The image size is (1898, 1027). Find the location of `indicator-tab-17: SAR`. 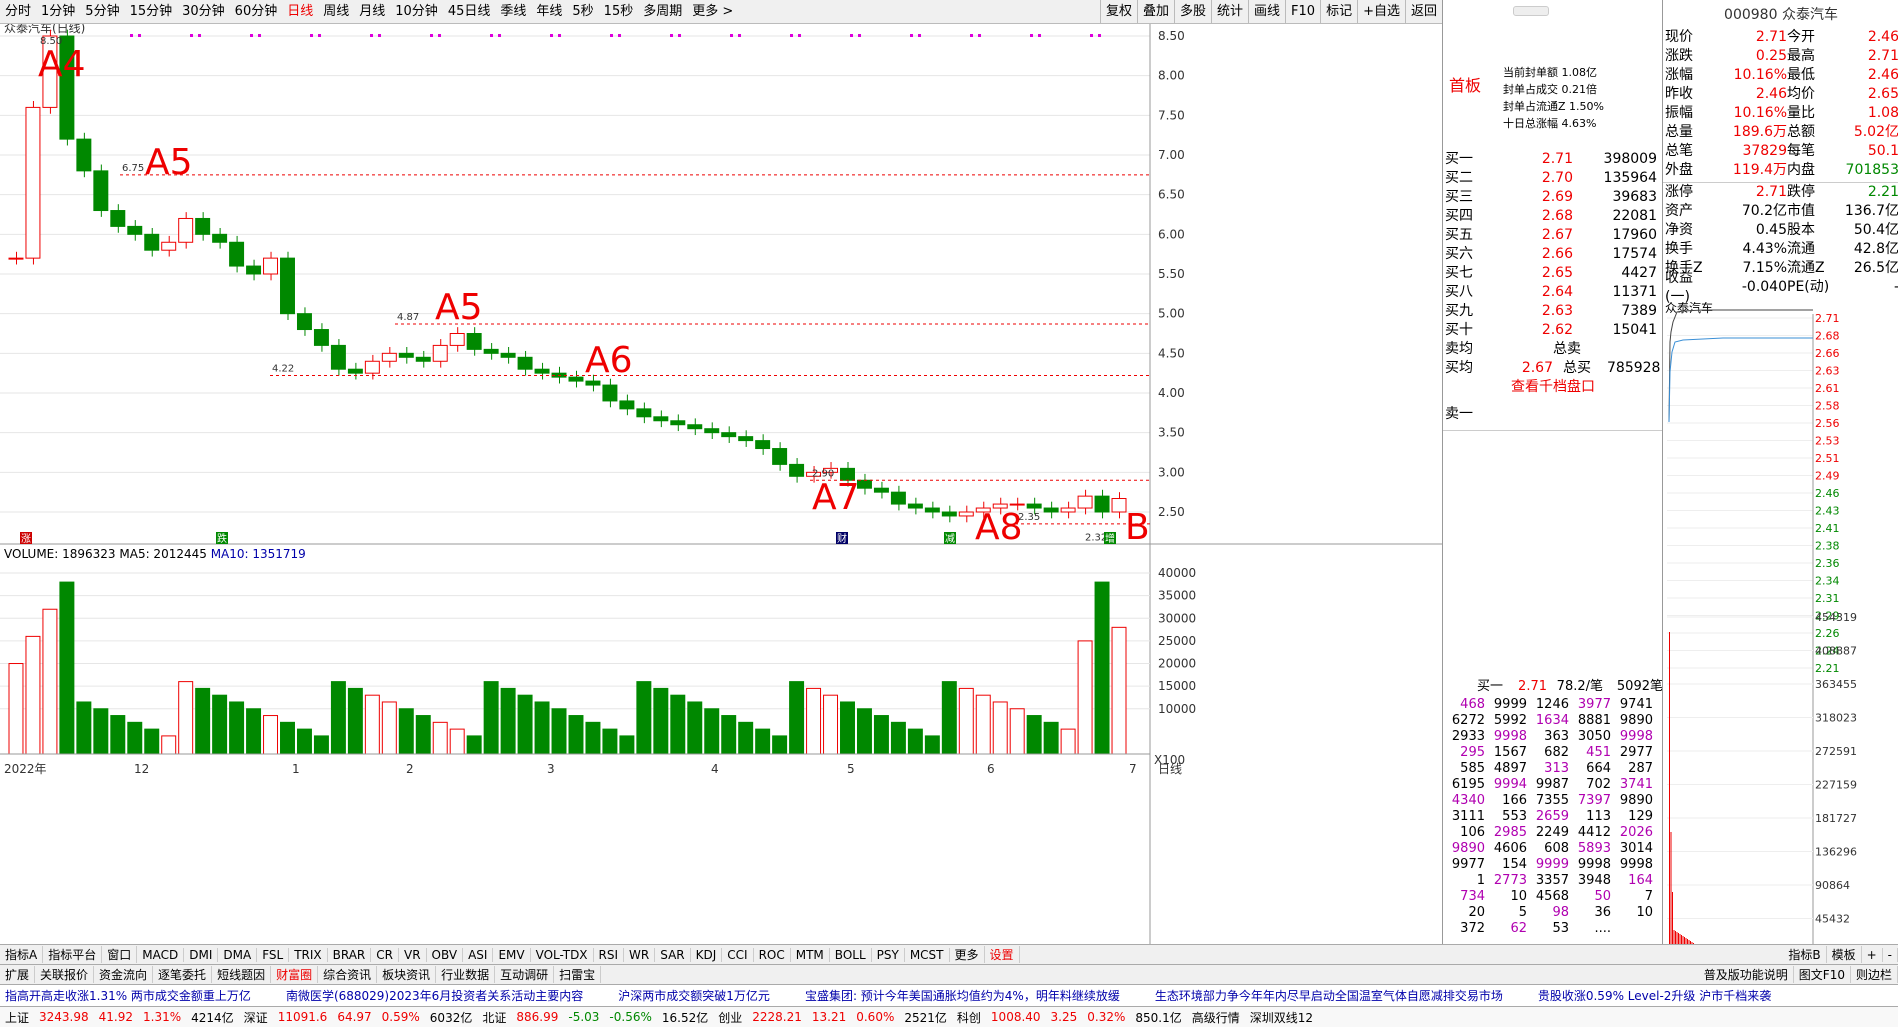

indicator-tab-17: SAR is located at coordinates (673, 954).